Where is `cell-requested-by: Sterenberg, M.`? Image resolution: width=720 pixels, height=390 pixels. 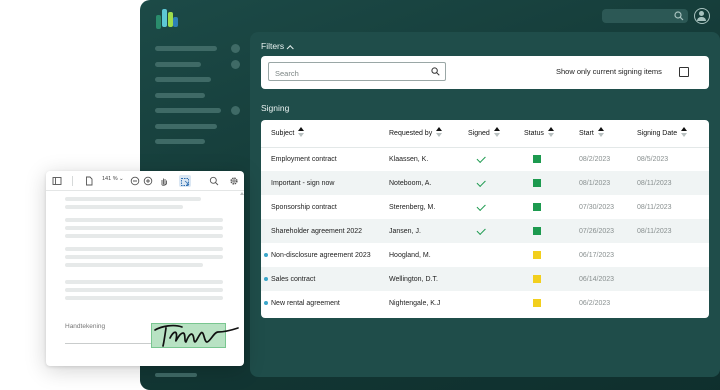
cell-requested-by: Sterenberg, M. is located at coordinates (412, 207).